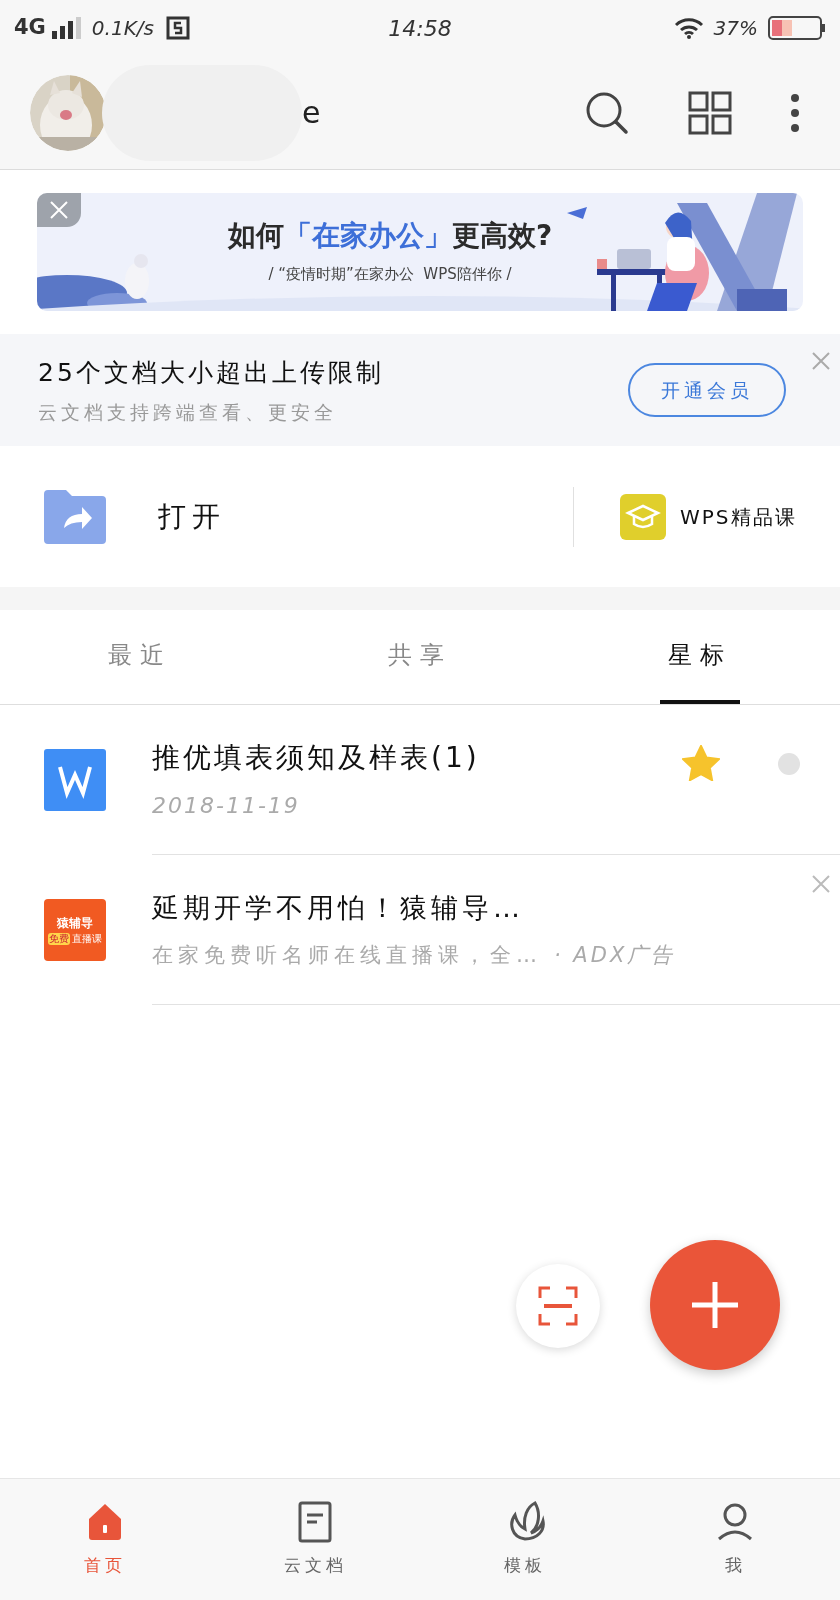  I want to click on star-icon, so click(701, 763).